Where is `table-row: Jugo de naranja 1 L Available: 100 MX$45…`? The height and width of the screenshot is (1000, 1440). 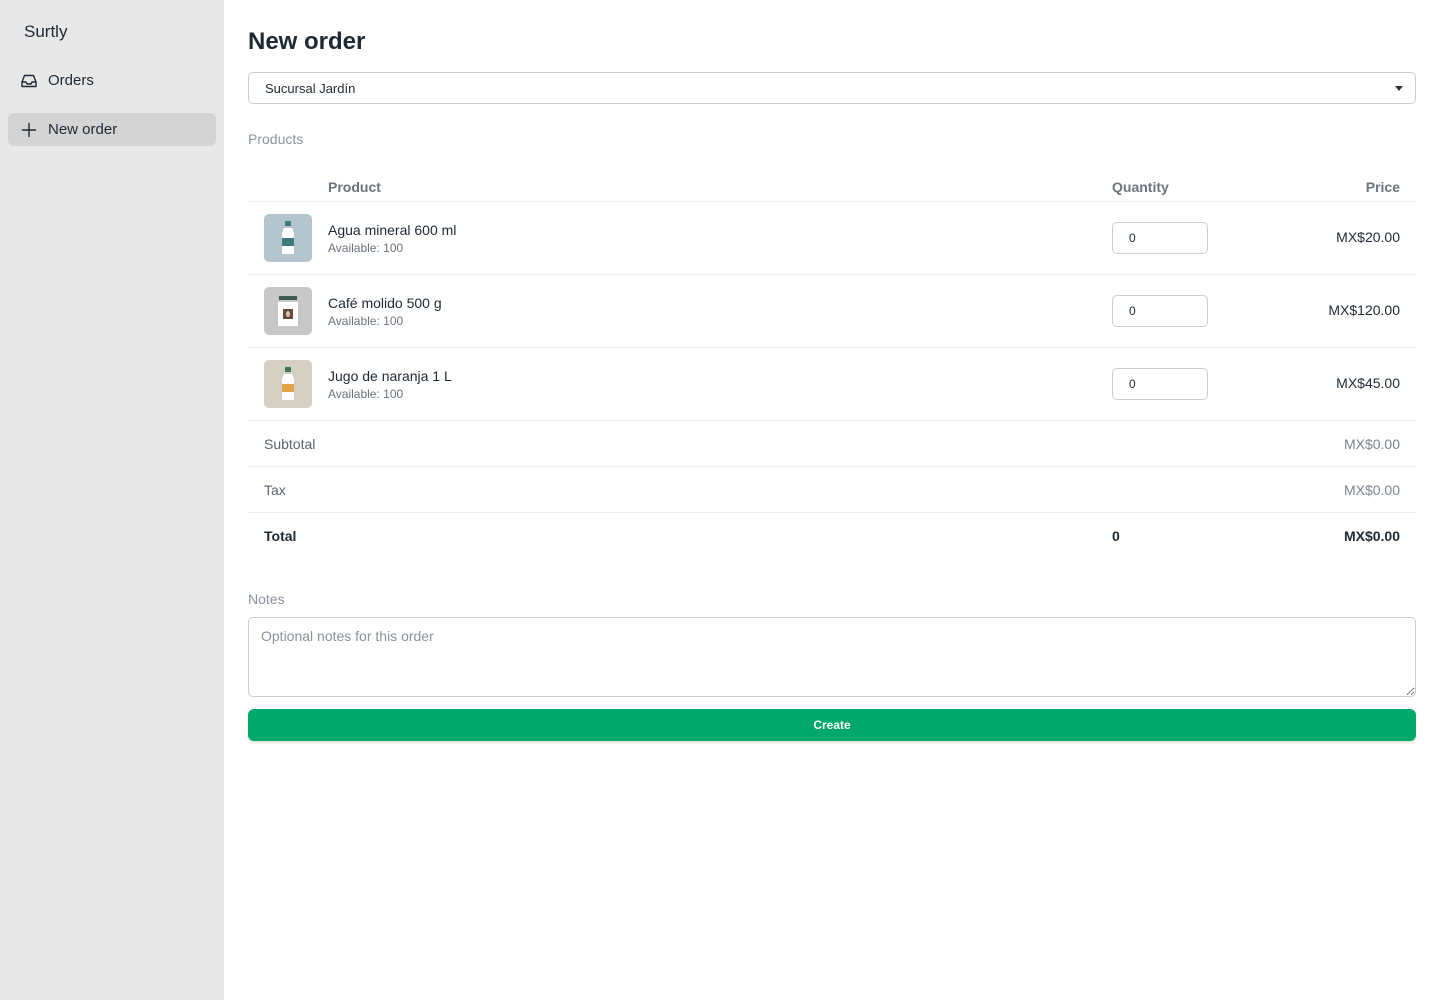
table-row: Jugo de naranja 1 L Available: 100 MX$45… is located at coordinates (832, 384).